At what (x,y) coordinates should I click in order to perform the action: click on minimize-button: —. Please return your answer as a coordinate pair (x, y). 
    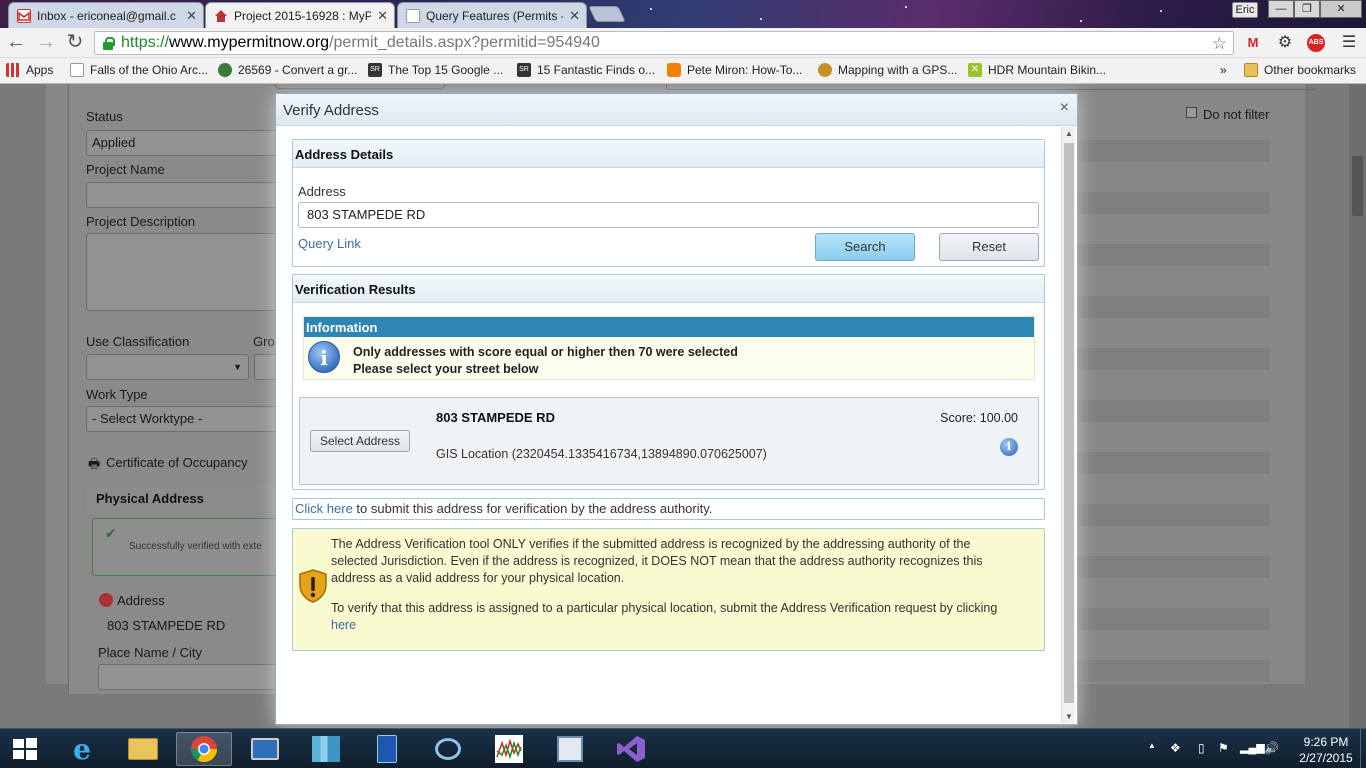
    Looking at the image, I should click on (1281, 9).